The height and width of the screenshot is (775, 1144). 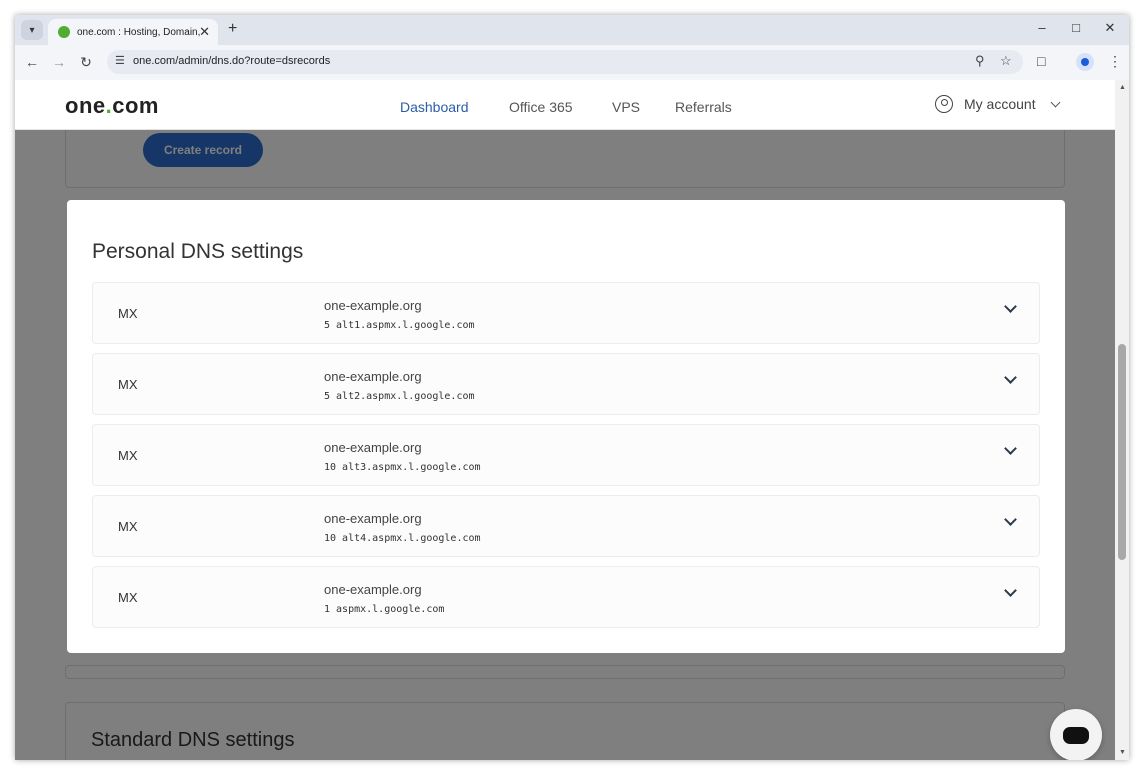 What do you see at coordinates (1041, 61) in the screenshot?
I see `extensions-icon: □` at bounding box center [1041, 61].